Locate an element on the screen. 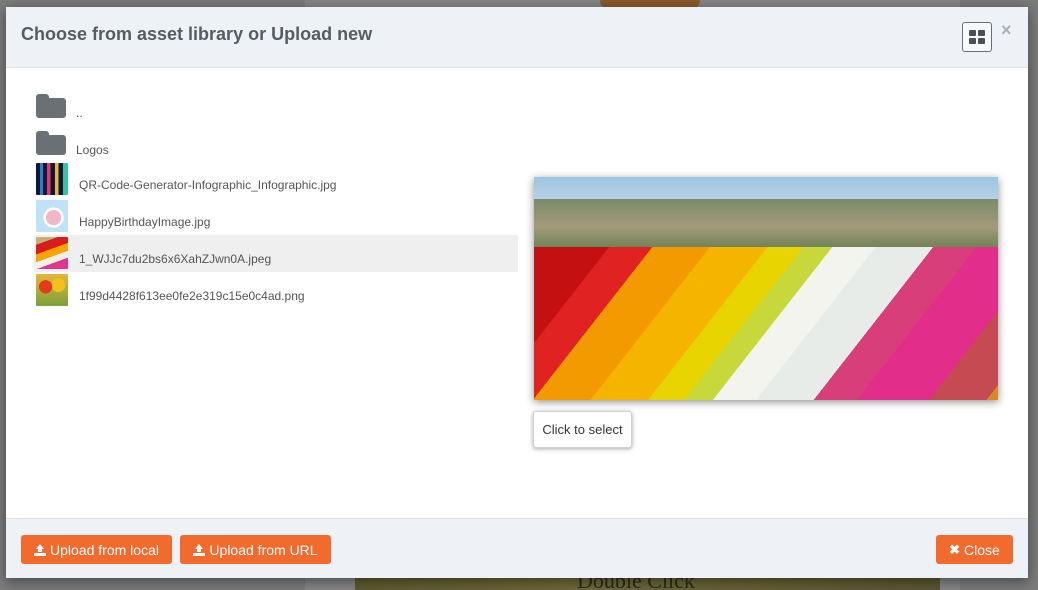  modal-title: Choose from asset library or Upload new is located at coordinates (197, 34).